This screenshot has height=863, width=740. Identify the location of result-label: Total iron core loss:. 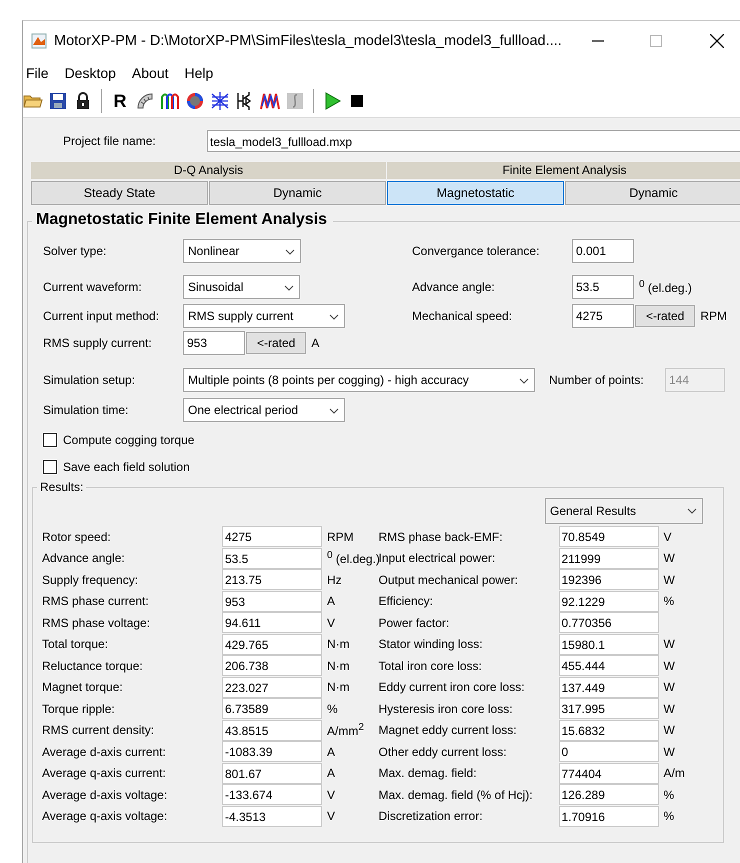
(430, 665).